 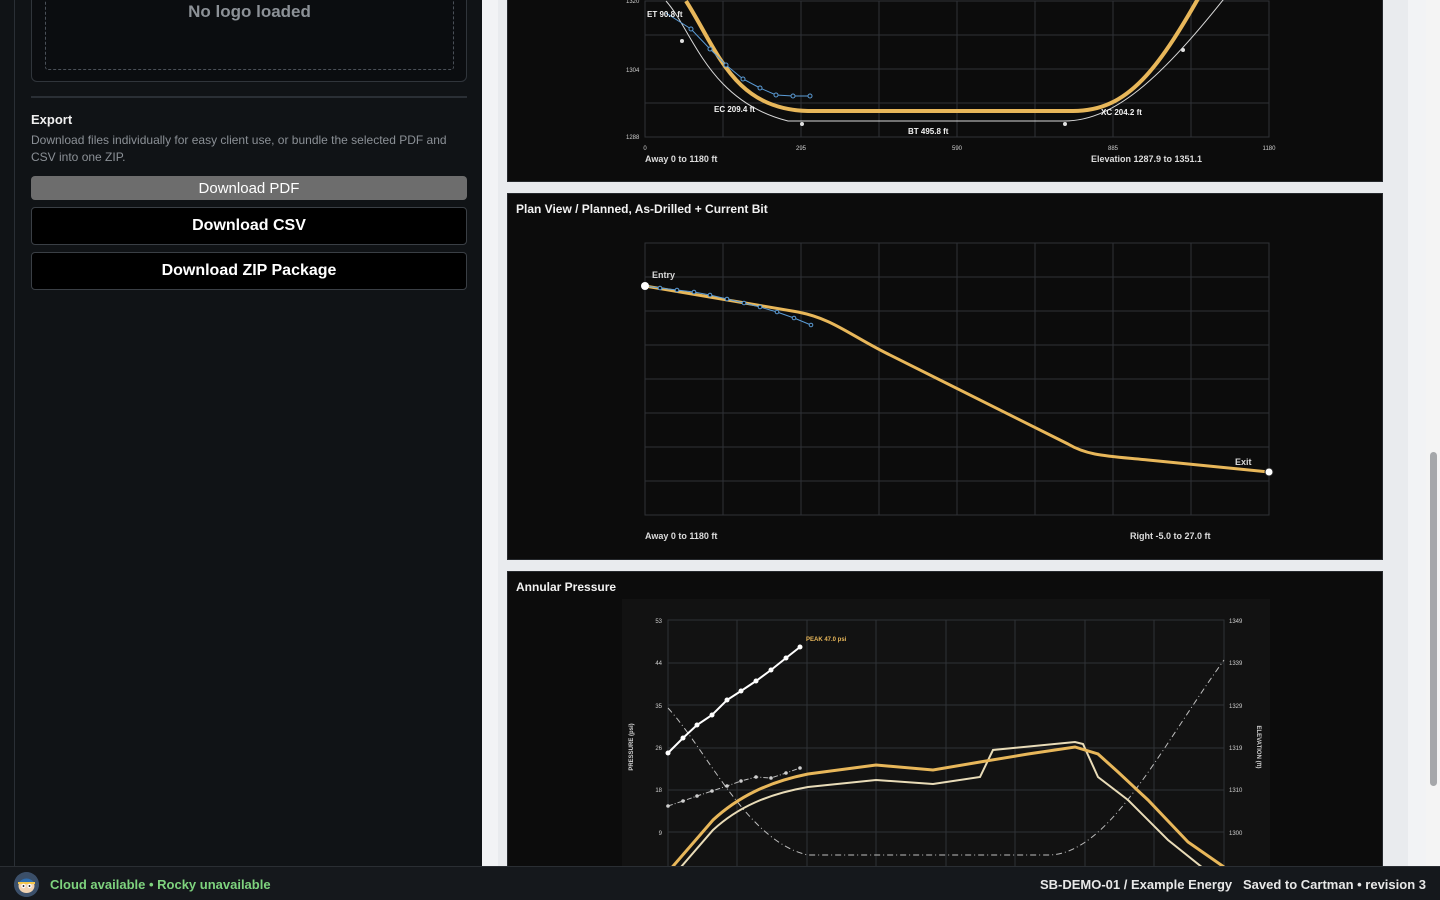 What do you see at coordinates (249, 226) in the screenshot?
I see `download-csv-button: Download CSV` at bounding box center [249, 226].